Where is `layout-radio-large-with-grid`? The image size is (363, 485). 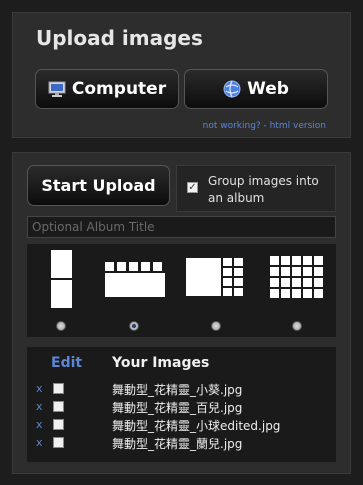
layout-radio-large-with-grid is located at coordinates (216, 326).